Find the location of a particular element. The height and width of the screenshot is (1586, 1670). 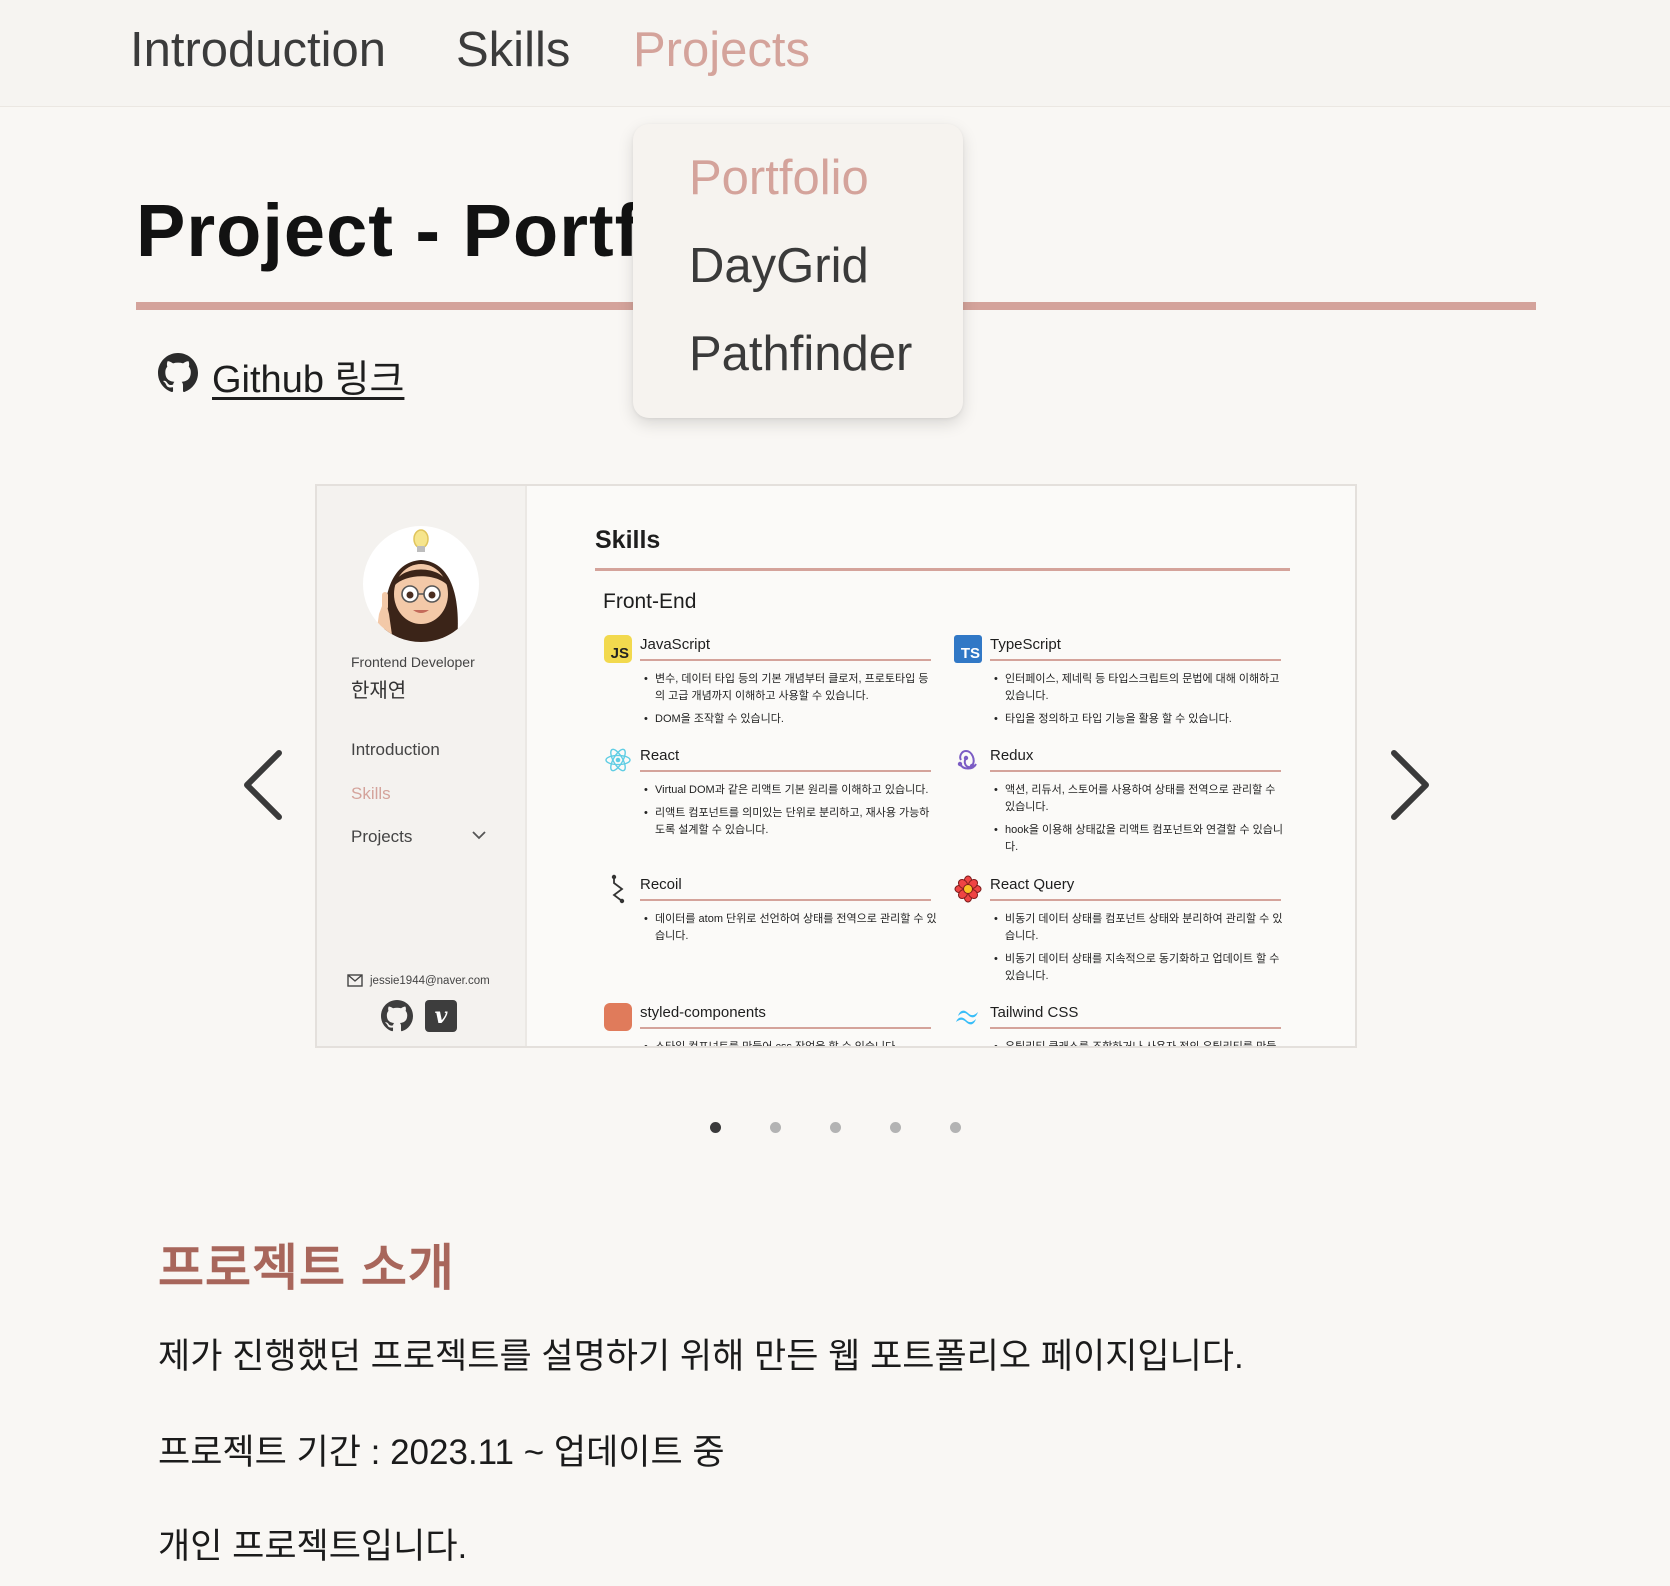

slide-email: jessie1944@naver.com is located at coordinates (418, 980).